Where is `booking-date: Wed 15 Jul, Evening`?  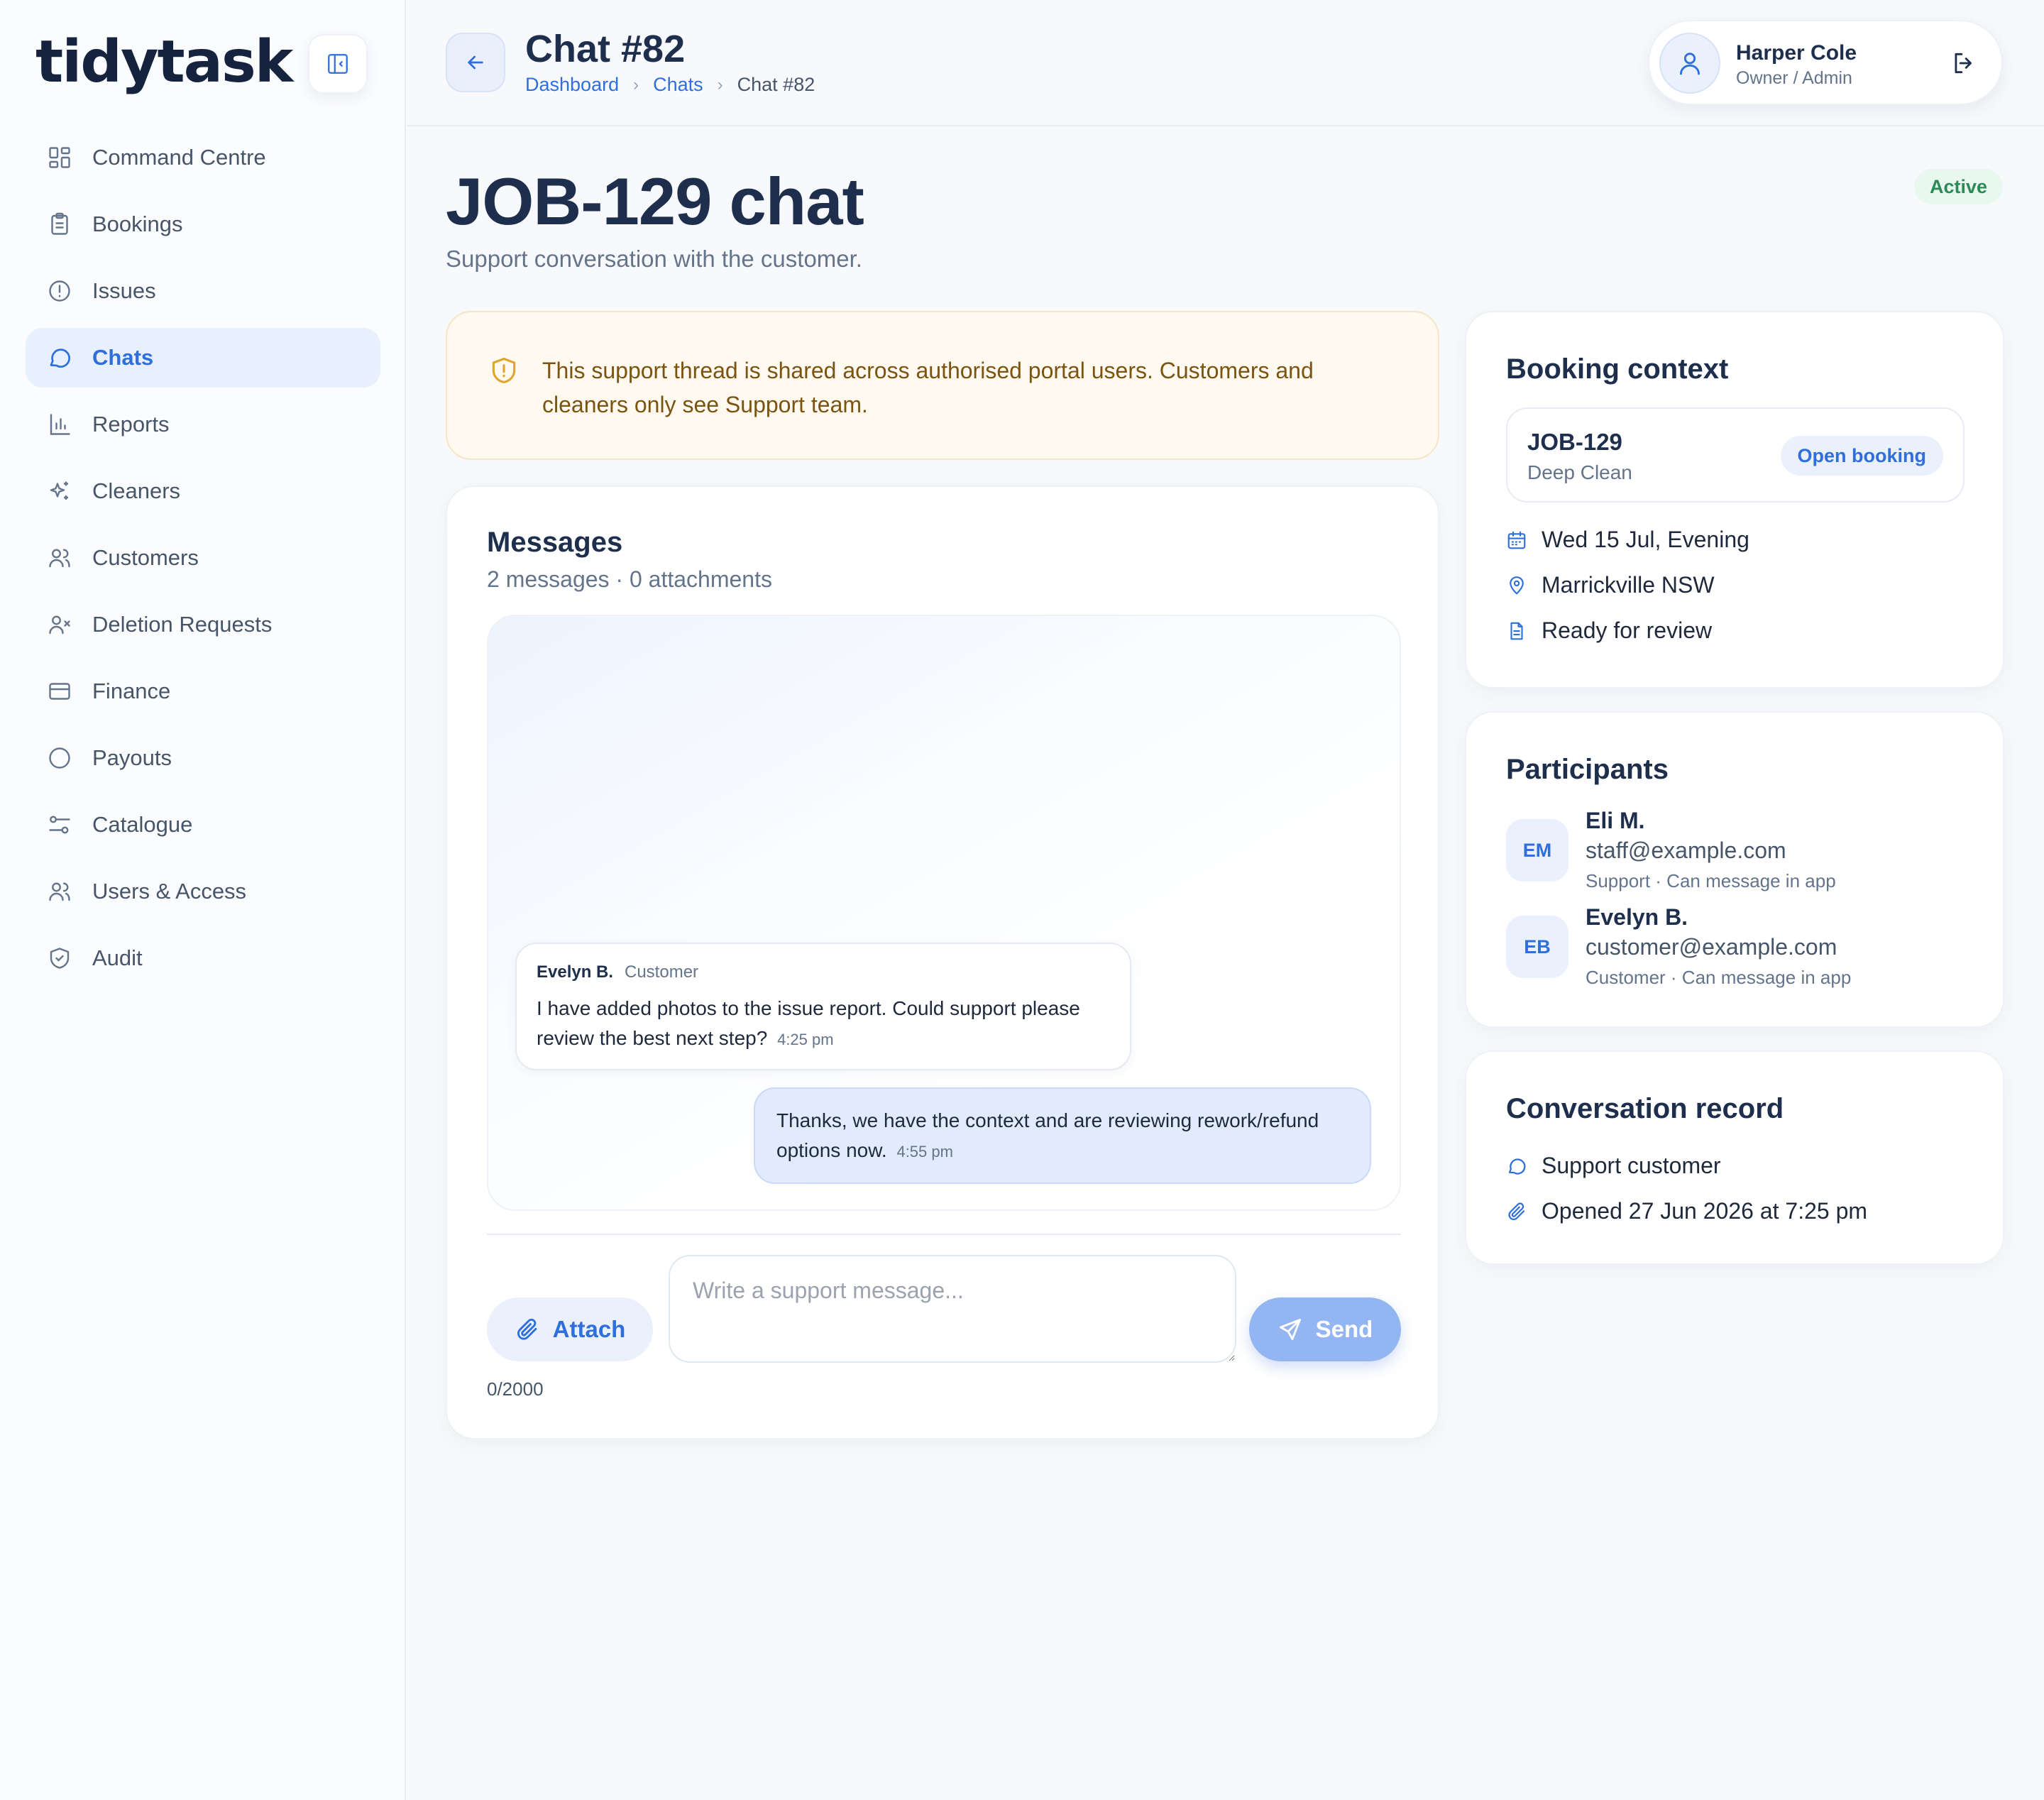
booking-date: Wed 15 Jul, Evening is located at coordinates (1628, 540).